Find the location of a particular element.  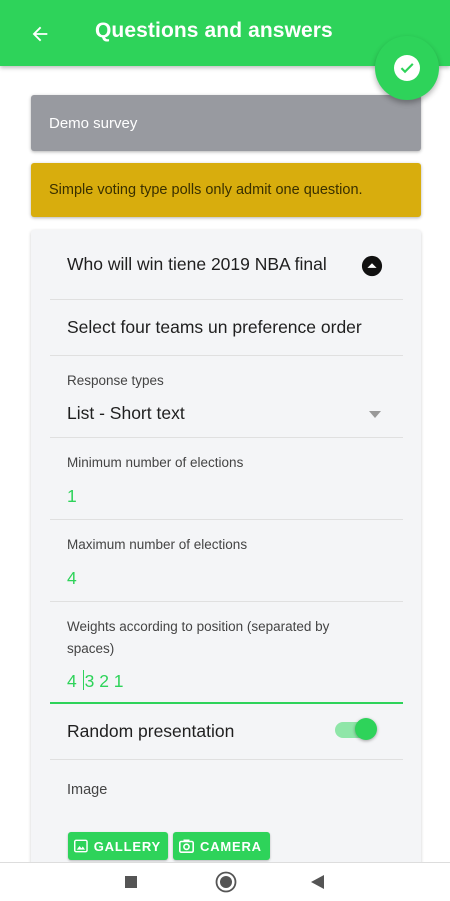

survey-name-banner: Demo survey is located at coordinates (226, 123).